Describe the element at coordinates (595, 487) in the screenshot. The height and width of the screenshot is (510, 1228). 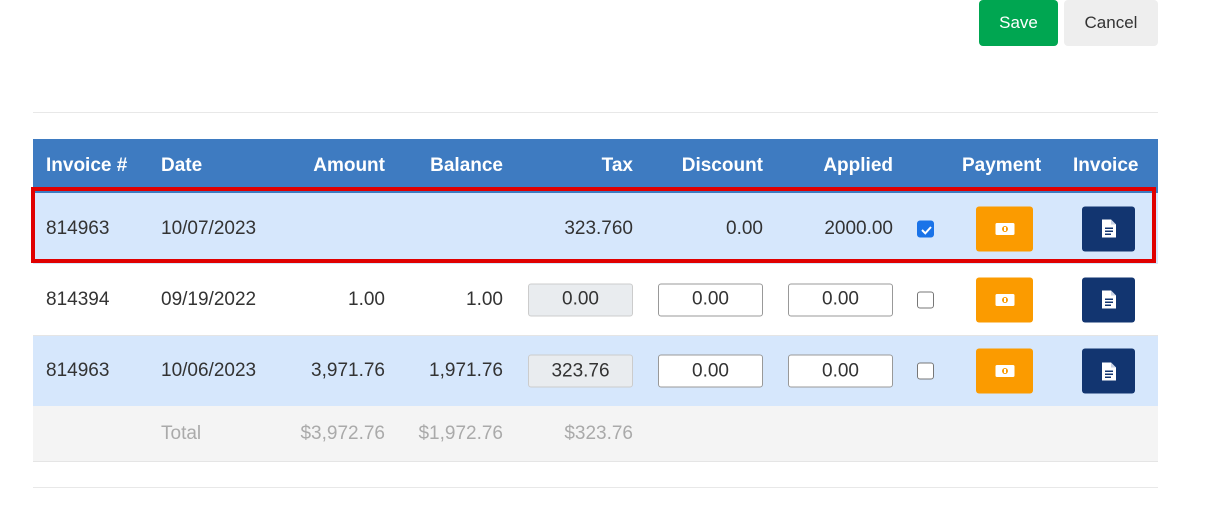
I see `divider-bottom` at that location.